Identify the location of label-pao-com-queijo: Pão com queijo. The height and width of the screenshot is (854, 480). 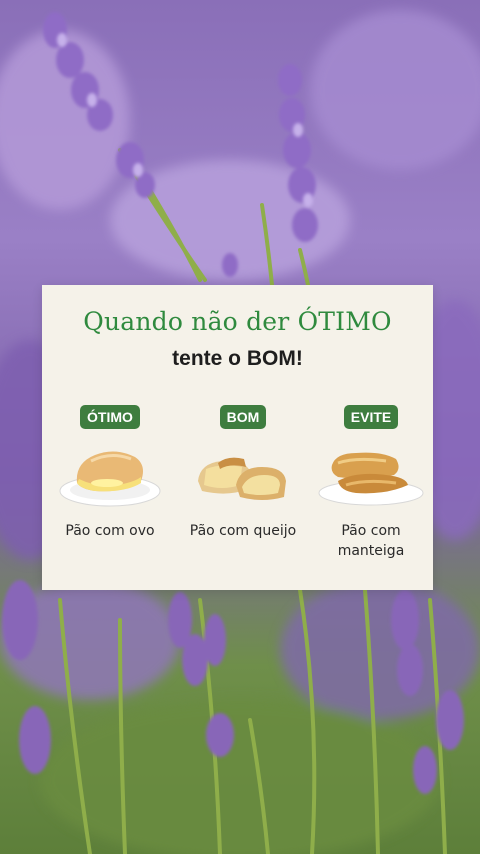
(243, 531).